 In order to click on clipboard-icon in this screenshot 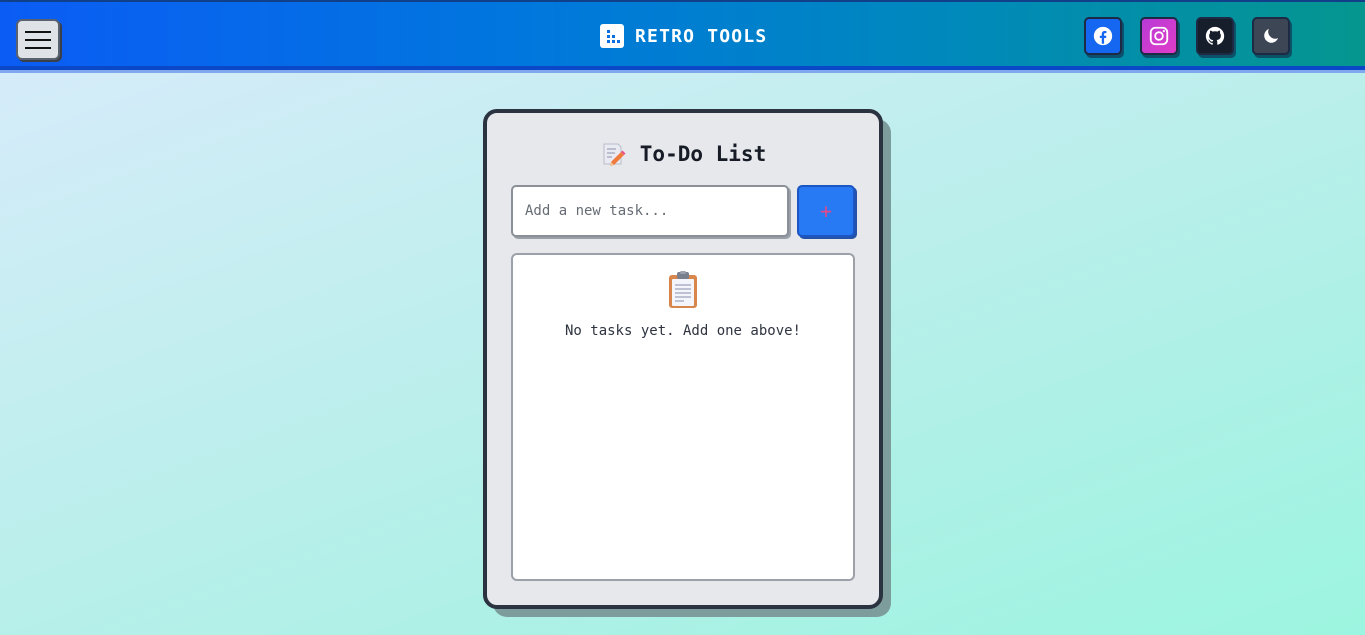, I will do `click(683, 289)`.